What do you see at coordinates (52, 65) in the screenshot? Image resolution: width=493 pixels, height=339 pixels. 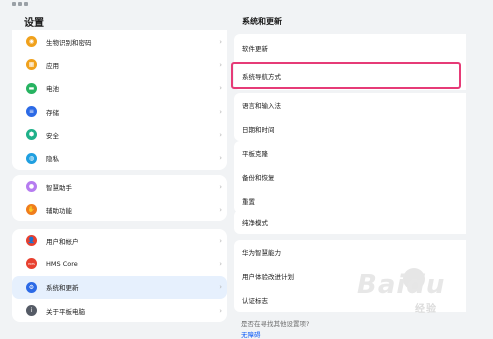 I see `sidebar-item-label: 应用` at bounding box center [52, 65].